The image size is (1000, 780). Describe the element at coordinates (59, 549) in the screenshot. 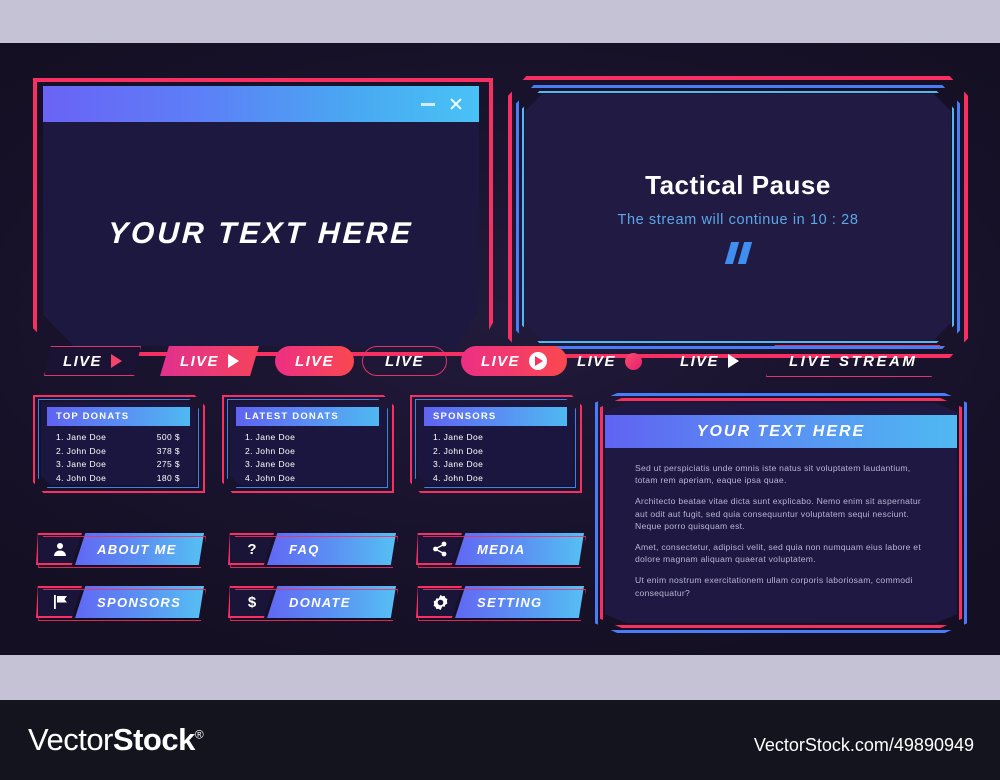

I see `person-icon` at that location.